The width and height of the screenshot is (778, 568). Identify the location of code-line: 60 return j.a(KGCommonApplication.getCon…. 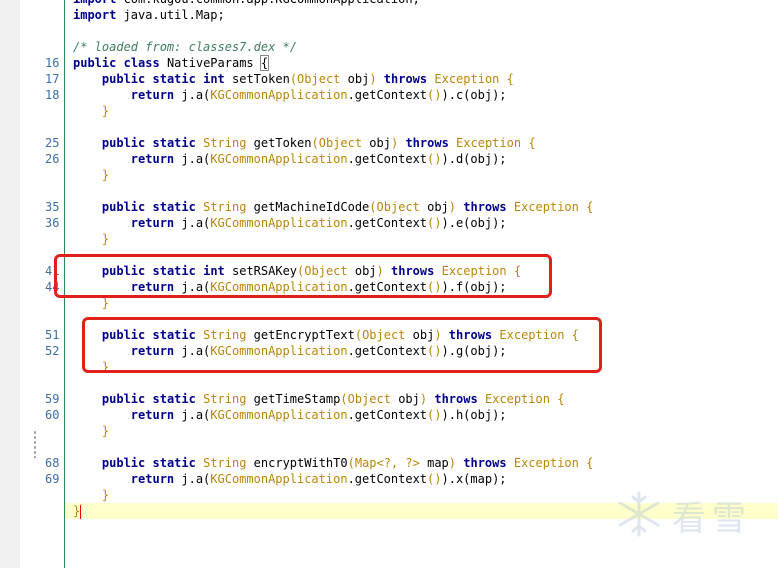
(411, 415).